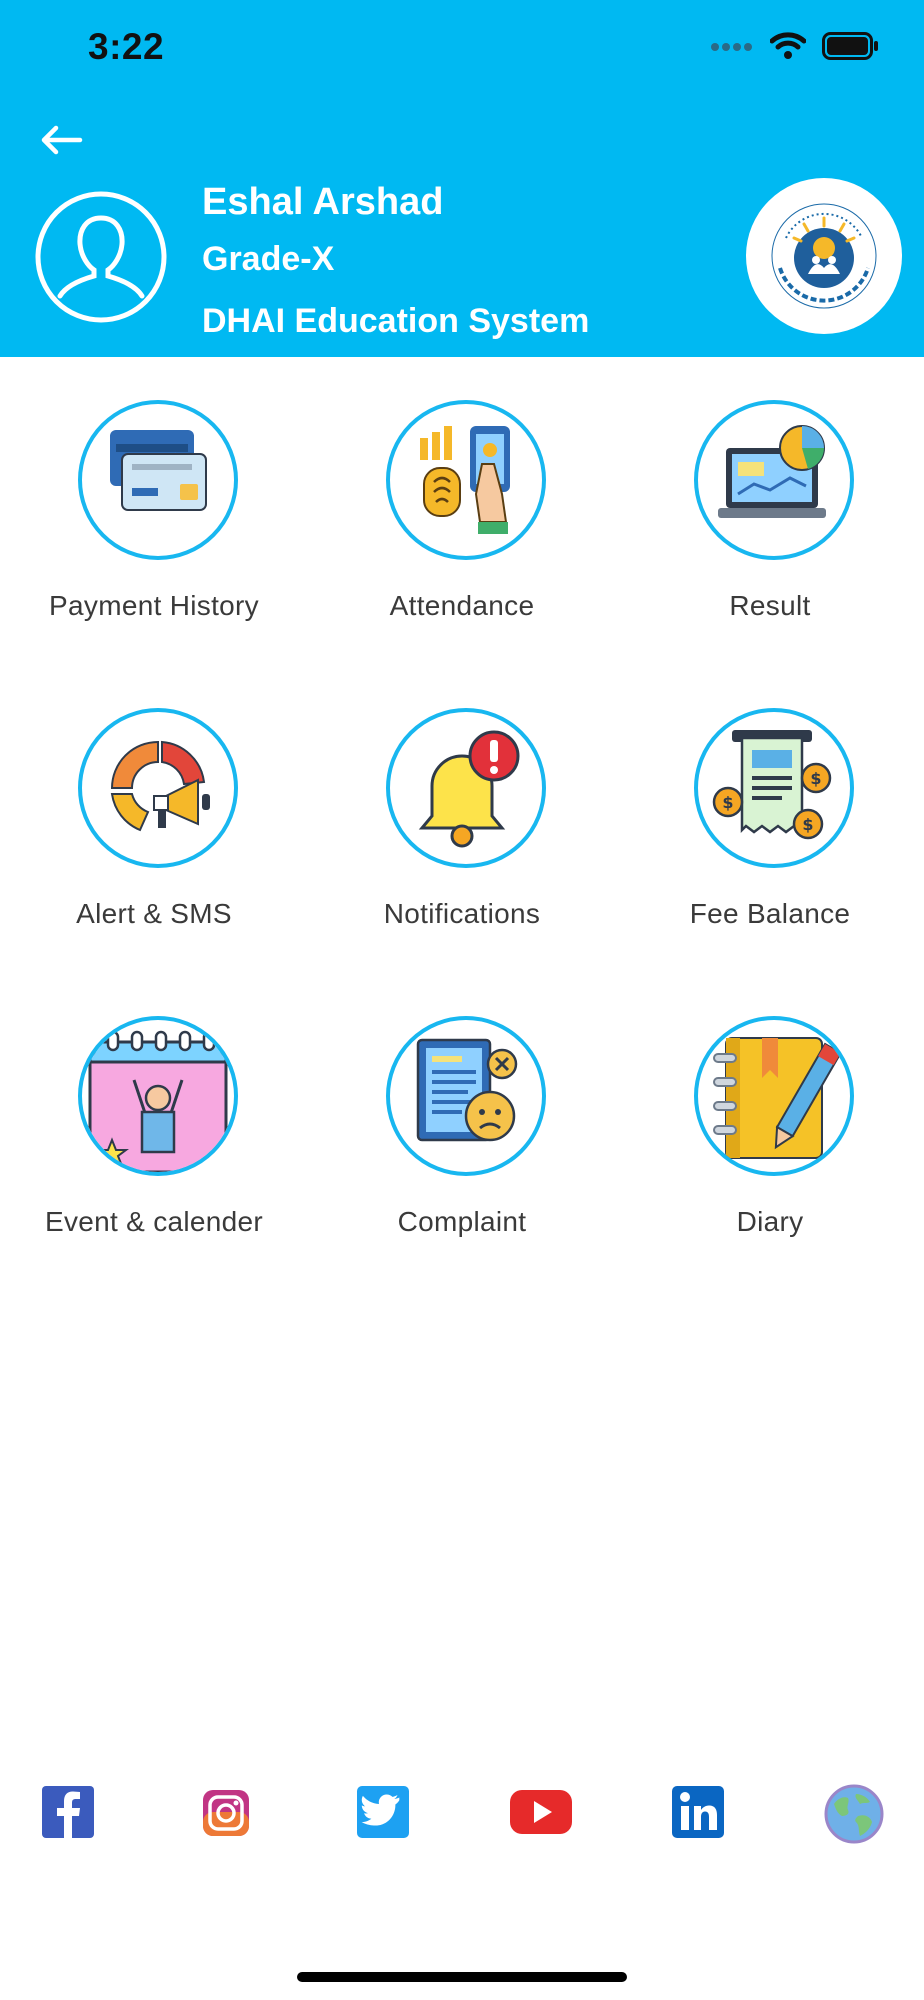 The width and height of the screenshot is (924, 2000). What do you see at coordinates (462, 1146) in the screenshot?
I see `menu-item-complaint: Complaint` at bounding box center [462, 1146].